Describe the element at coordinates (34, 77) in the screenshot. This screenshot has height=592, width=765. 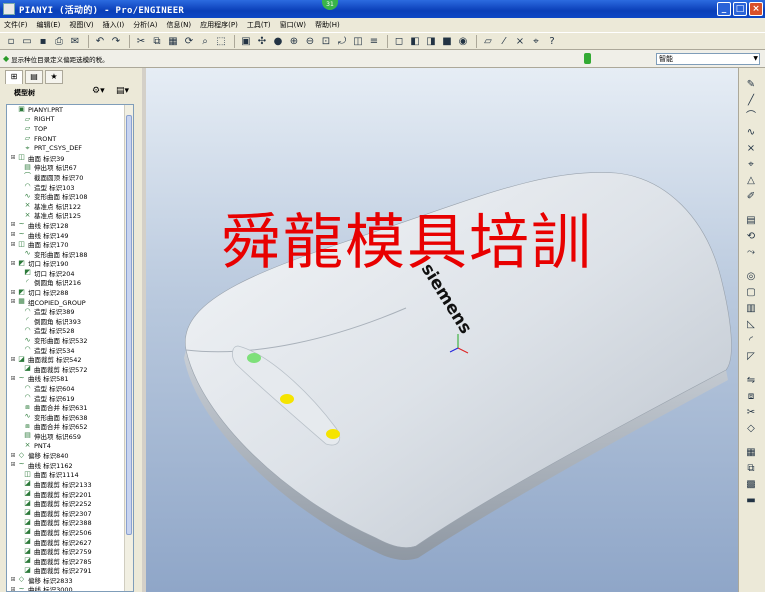
I see `tab-folder-browser: ▤` at that location.